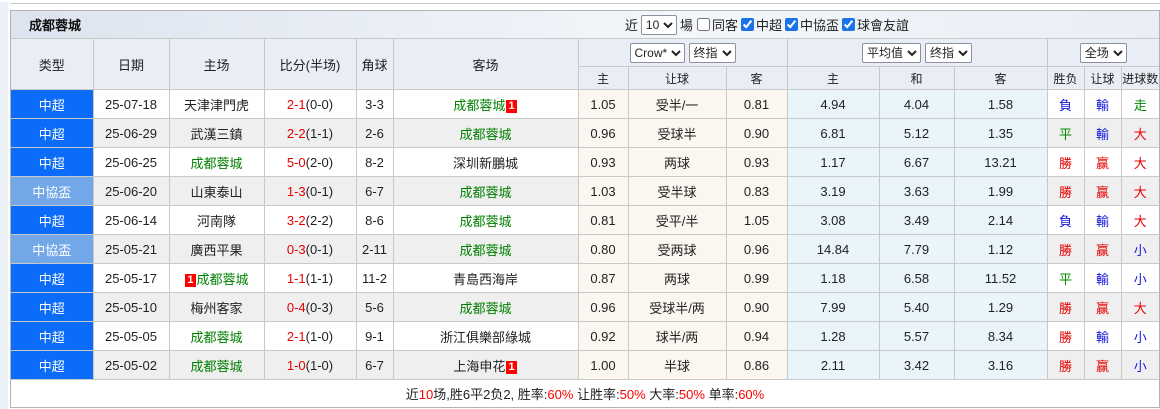 The image size is (1160, 409). I want to click on away-team-cell: 上海申花 1, so click(485, 365).